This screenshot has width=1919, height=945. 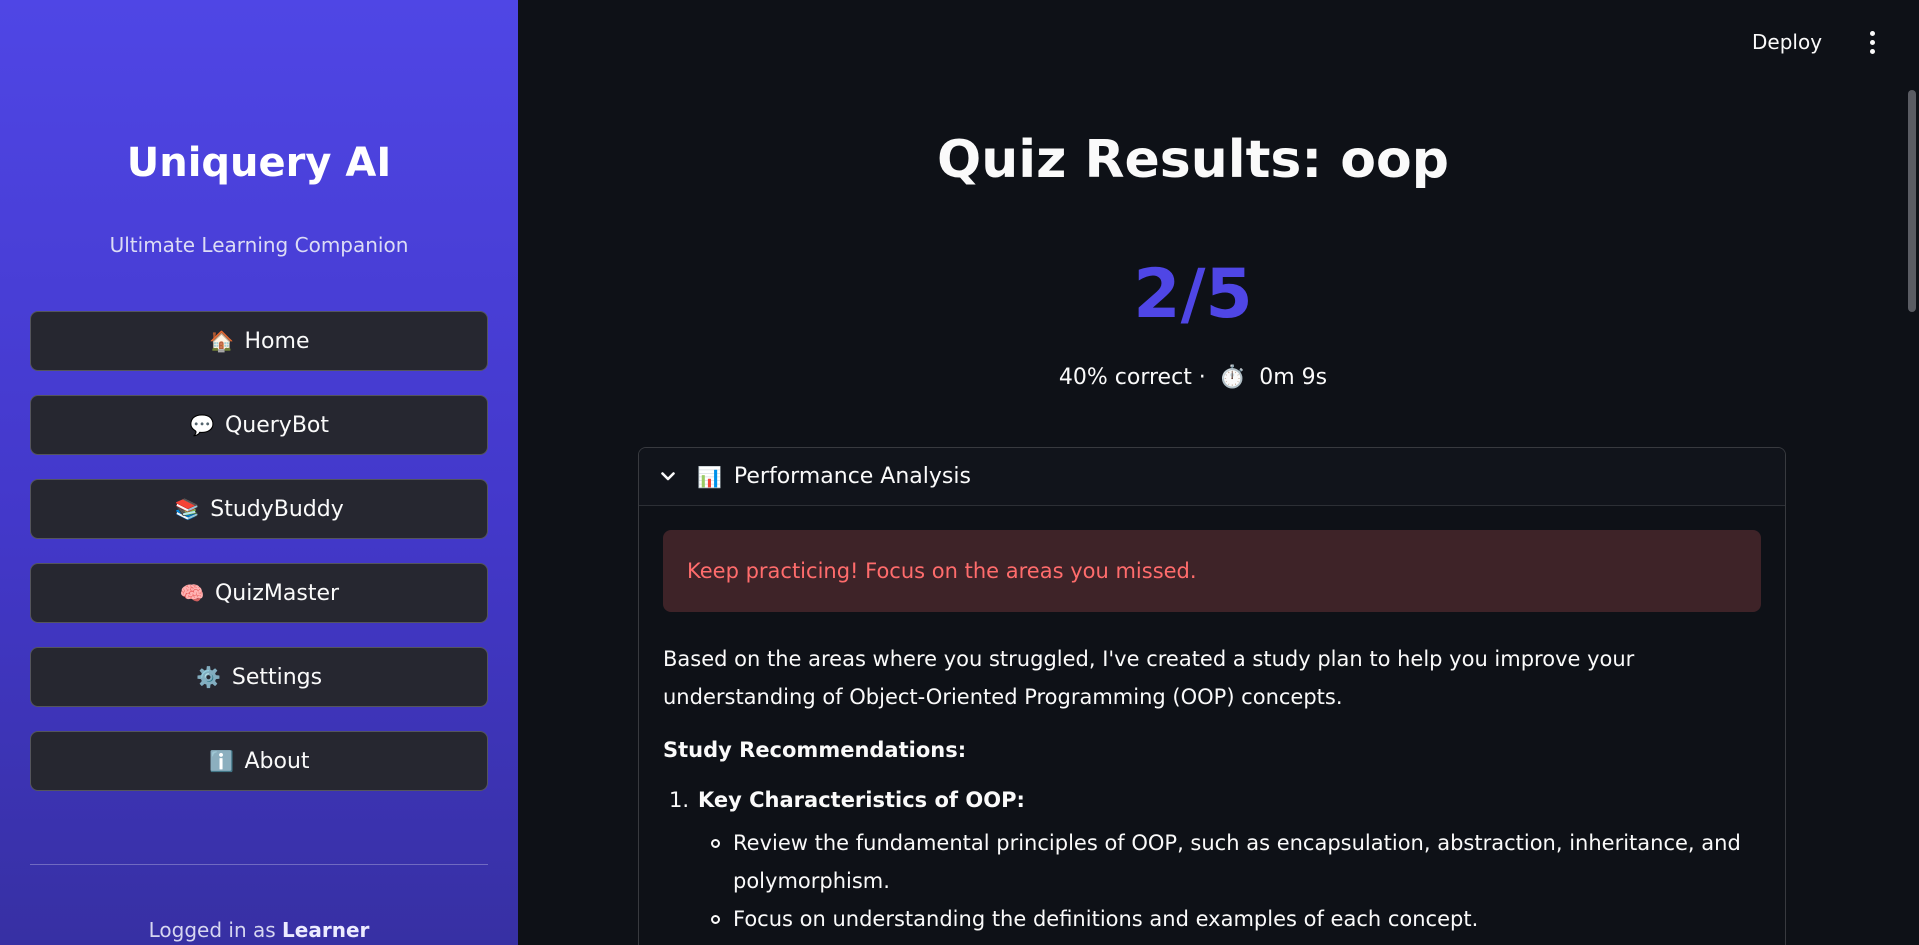 What do you see at coordinates (187, 509) in the screenshot?
I see `books-icon: 📚` at bounding box center [187, 509].